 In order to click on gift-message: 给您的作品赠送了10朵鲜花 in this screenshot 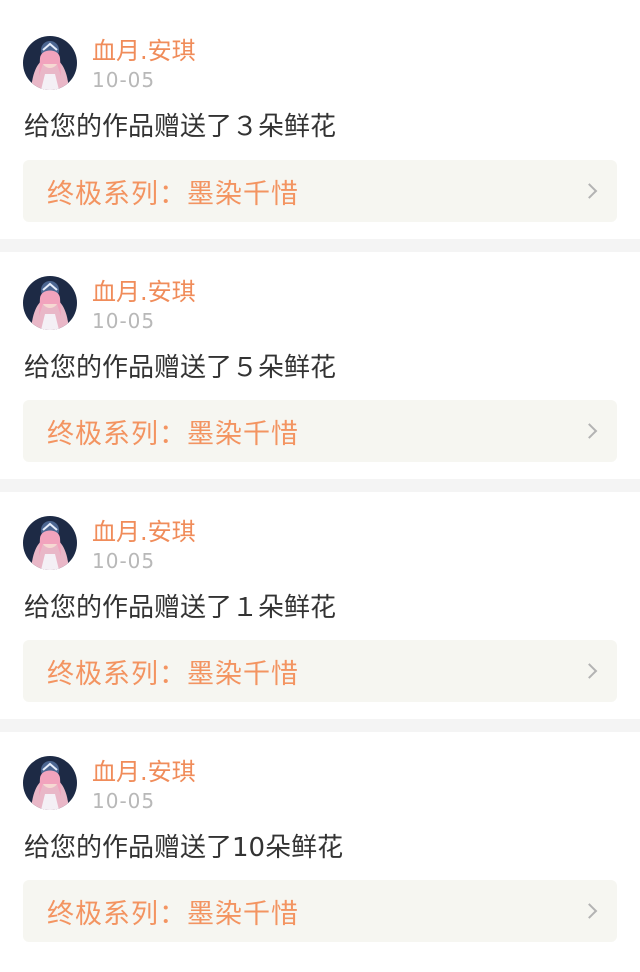, I will do `click(184, 848)`.